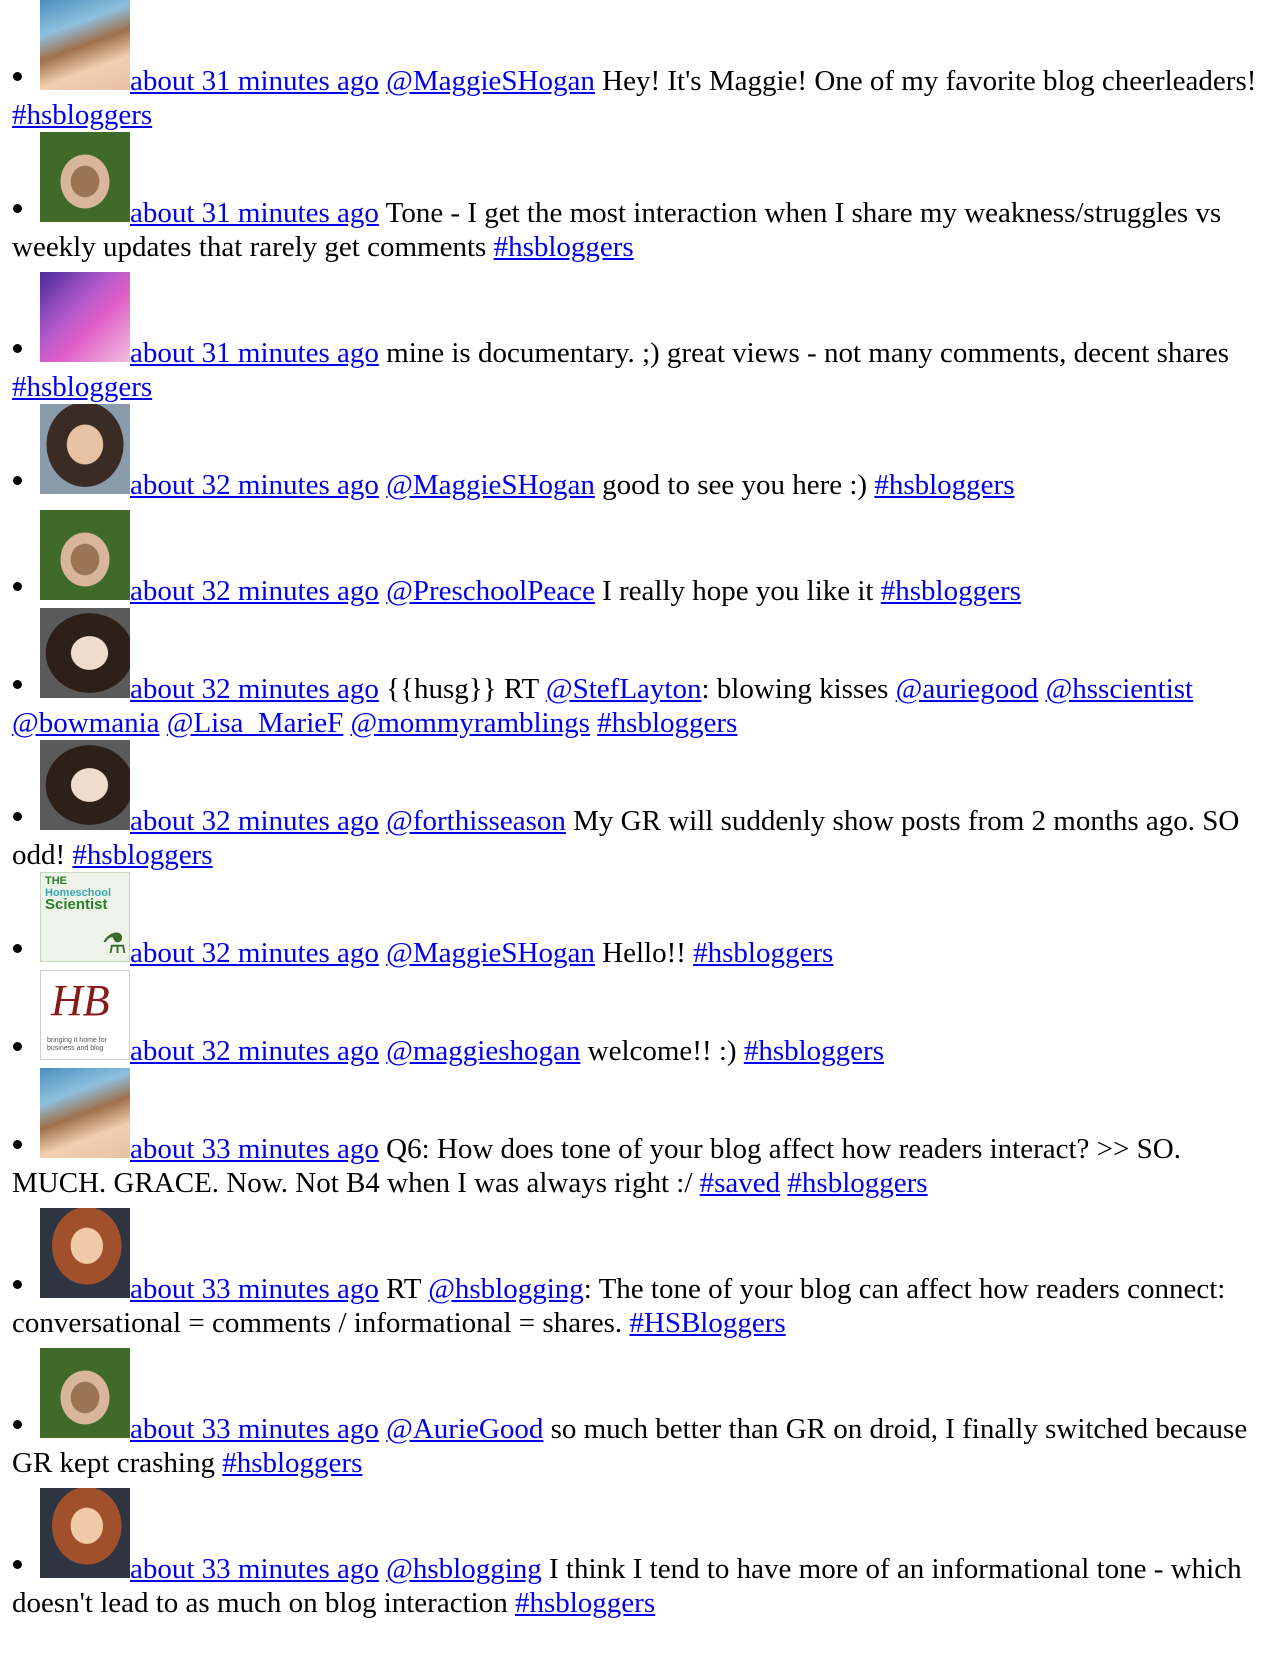 Image resolution: width=1266 pixels, height=1674 pixels. I want to click on tweet-text: : blowing kisses, so click(798, 689).